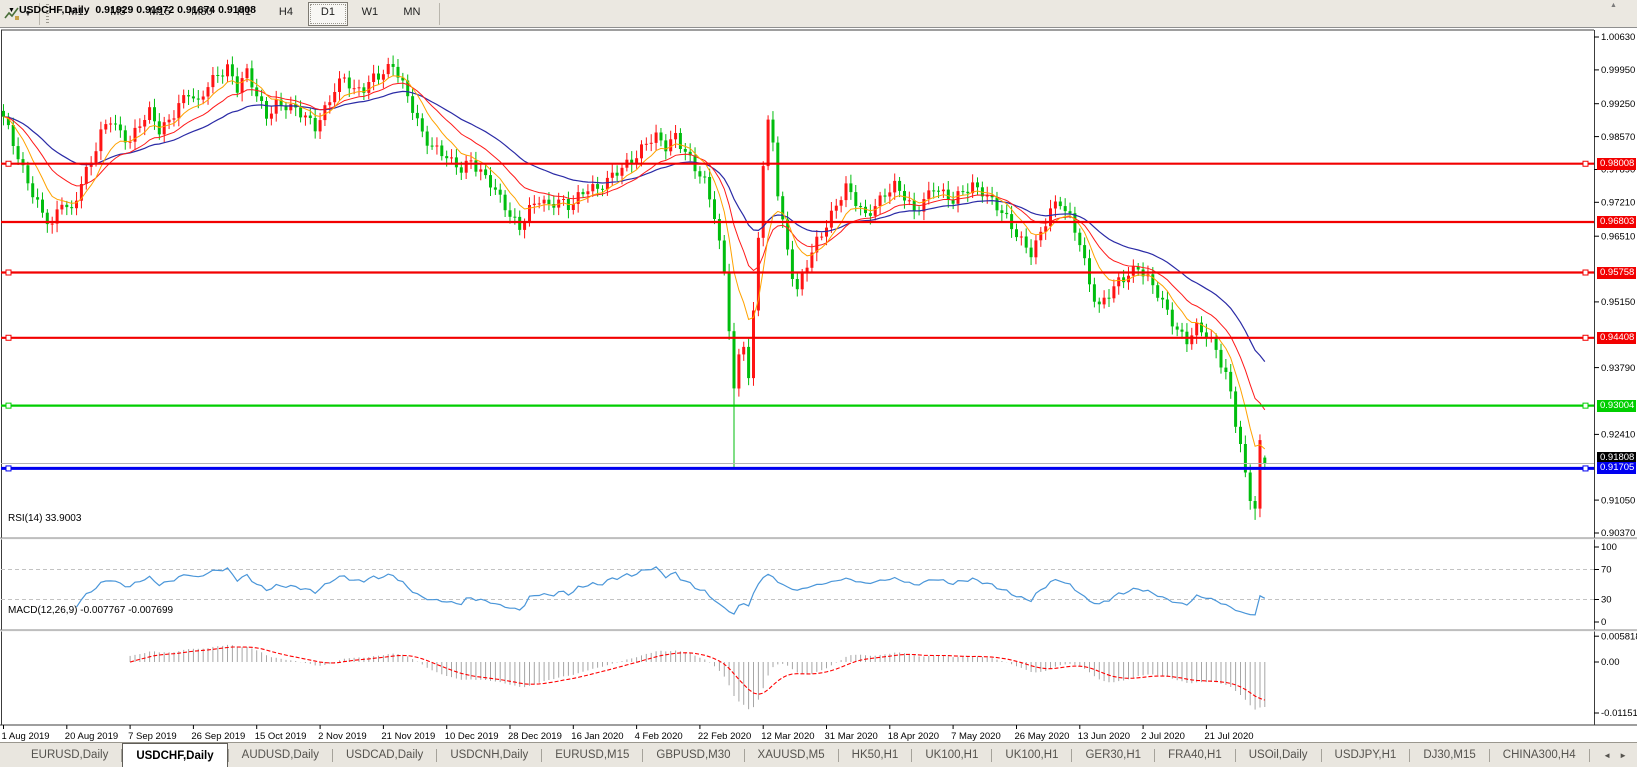  I want to click on tab-xauusd-m5-7: XAUUSD,M5, so click(791, 755).